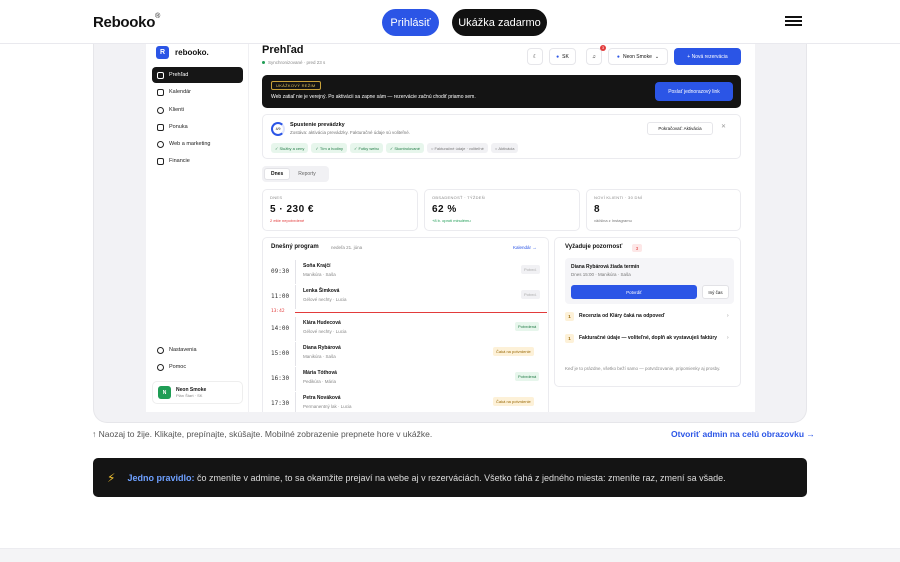 The width and height of the screenshot is (900, 562). I want to click on status-badge: Čaká na potvrdenie, so click(513, 401).